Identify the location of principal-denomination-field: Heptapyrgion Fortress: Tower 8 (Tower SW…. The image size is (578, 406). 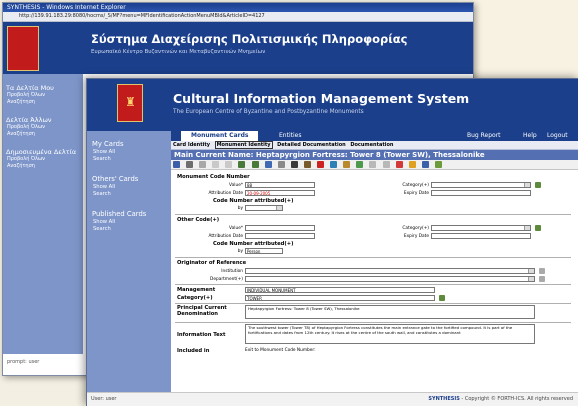
(390, 312).